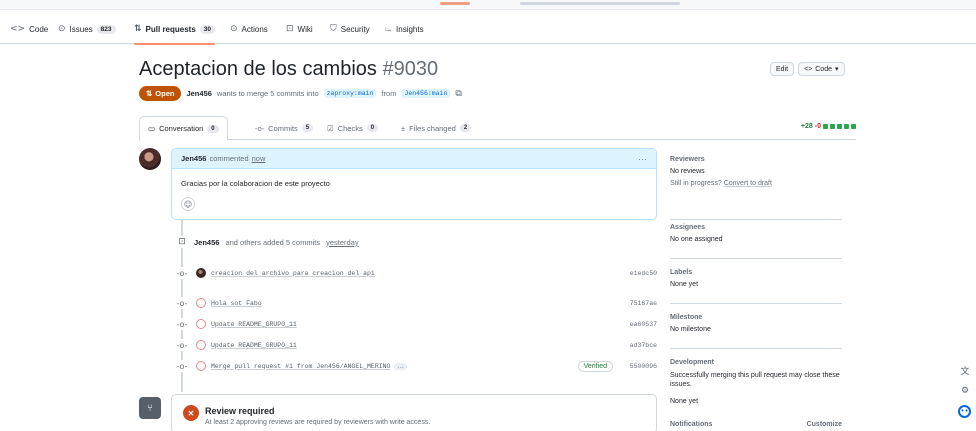 This screenshot has width=976, height=431. I want to click on head-branch: Jen456:main, so click(426, 93).